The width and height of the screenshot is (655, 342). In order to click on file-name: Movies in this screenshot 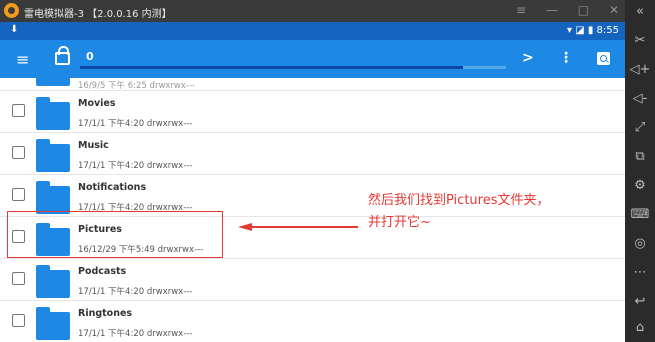, I will do `click(97, 103)`.